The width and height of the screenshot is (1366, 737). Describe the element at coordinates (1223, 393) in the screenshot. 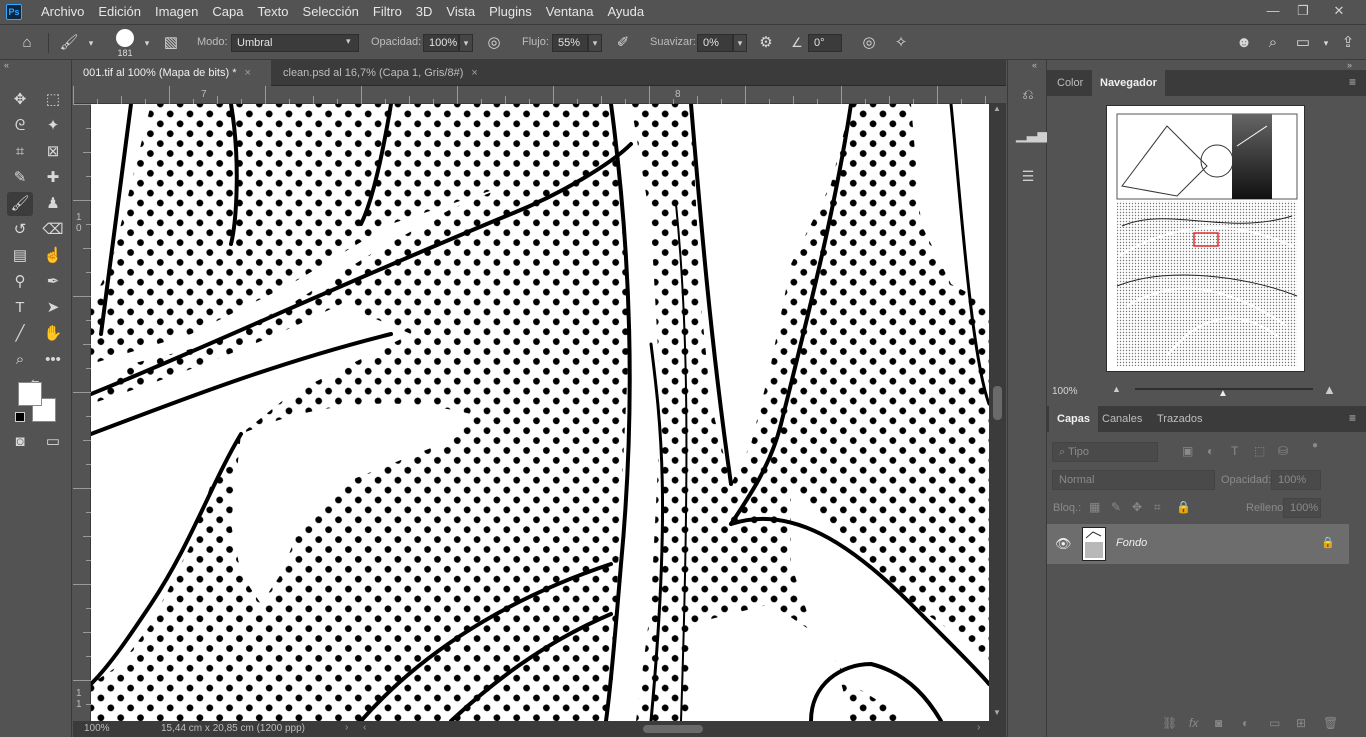

I see `zoom-slider-handle: ▲` at that location.